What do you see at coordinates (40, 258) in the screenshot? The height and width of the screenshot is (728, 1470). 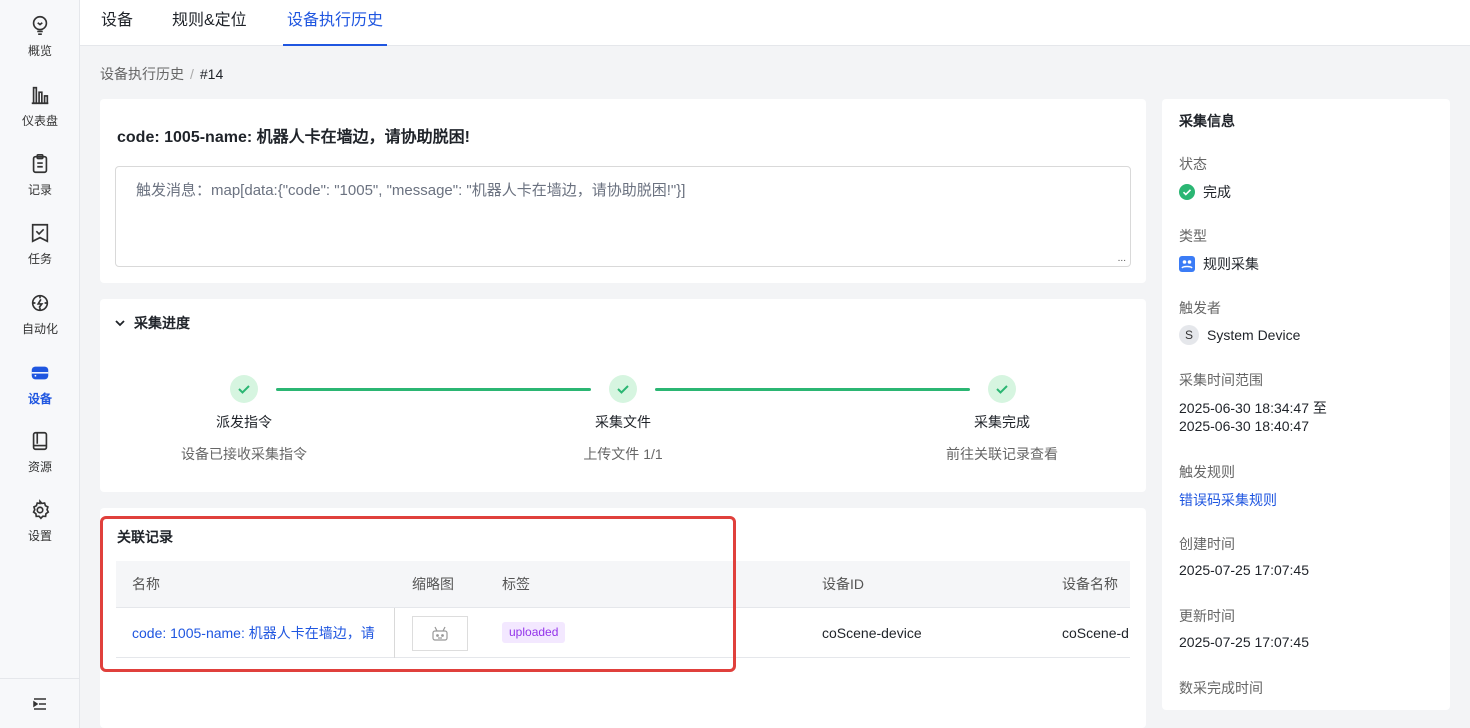 I see `sidebar-item-label: 任务` at bounding box center [40, 258].